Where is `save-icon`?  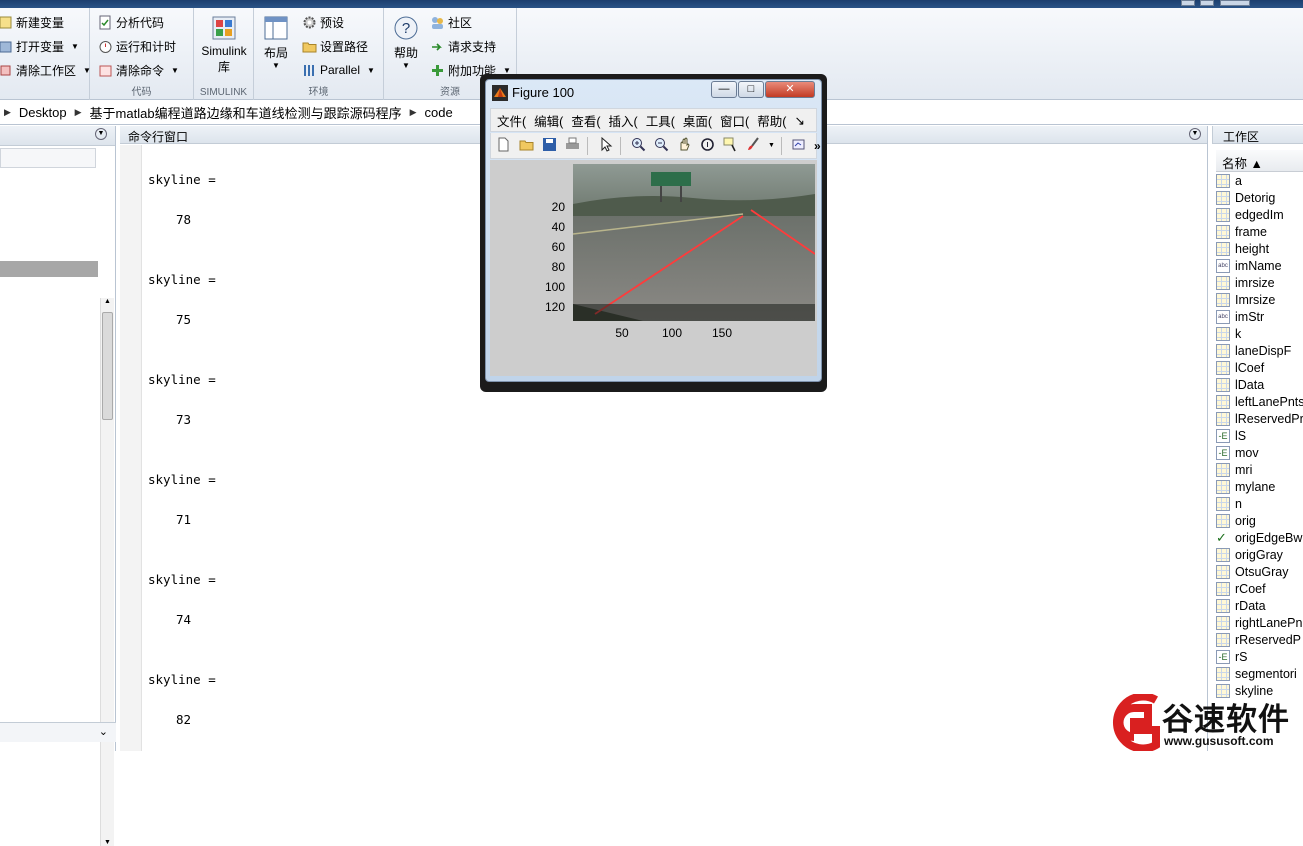 save-icon is located at coordinates (549, 145).